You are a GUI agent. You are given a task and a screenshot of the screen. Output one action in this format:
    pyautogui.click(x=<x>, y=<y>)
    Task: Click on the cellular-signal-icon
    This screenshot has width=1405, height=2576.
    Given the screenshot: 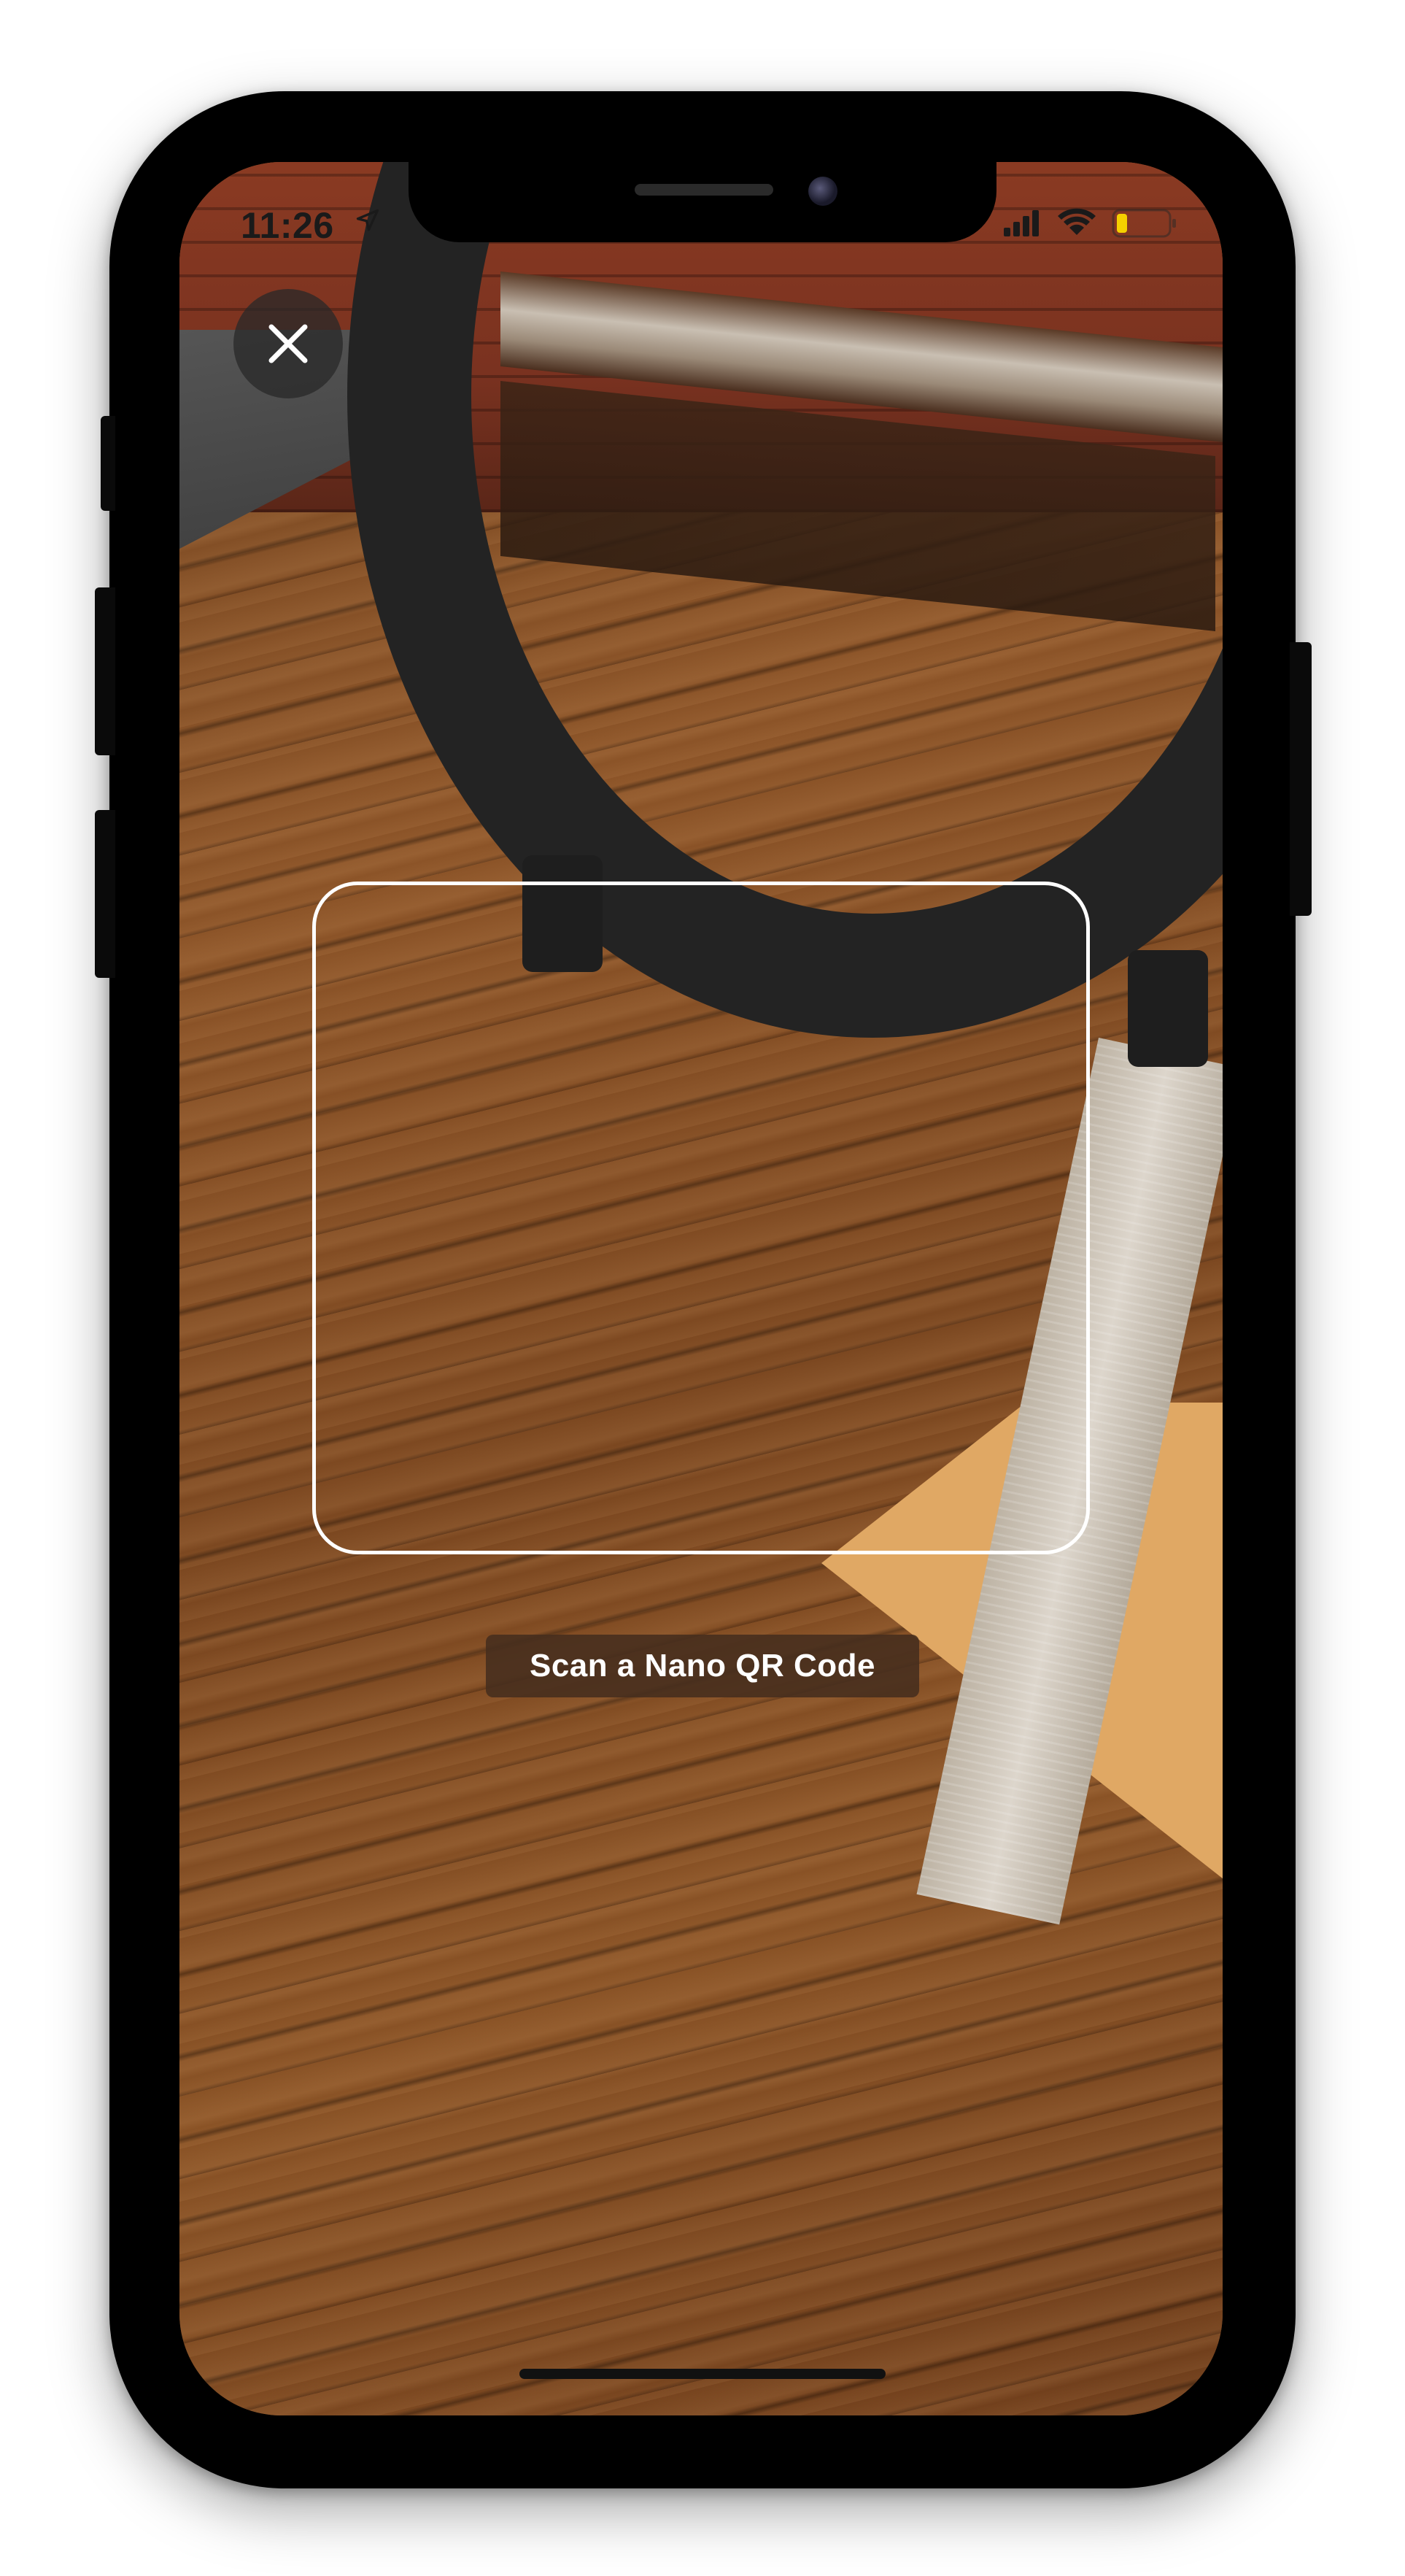 What is the action you would take?
    pyautogui.click(x=1021, y=223)
    